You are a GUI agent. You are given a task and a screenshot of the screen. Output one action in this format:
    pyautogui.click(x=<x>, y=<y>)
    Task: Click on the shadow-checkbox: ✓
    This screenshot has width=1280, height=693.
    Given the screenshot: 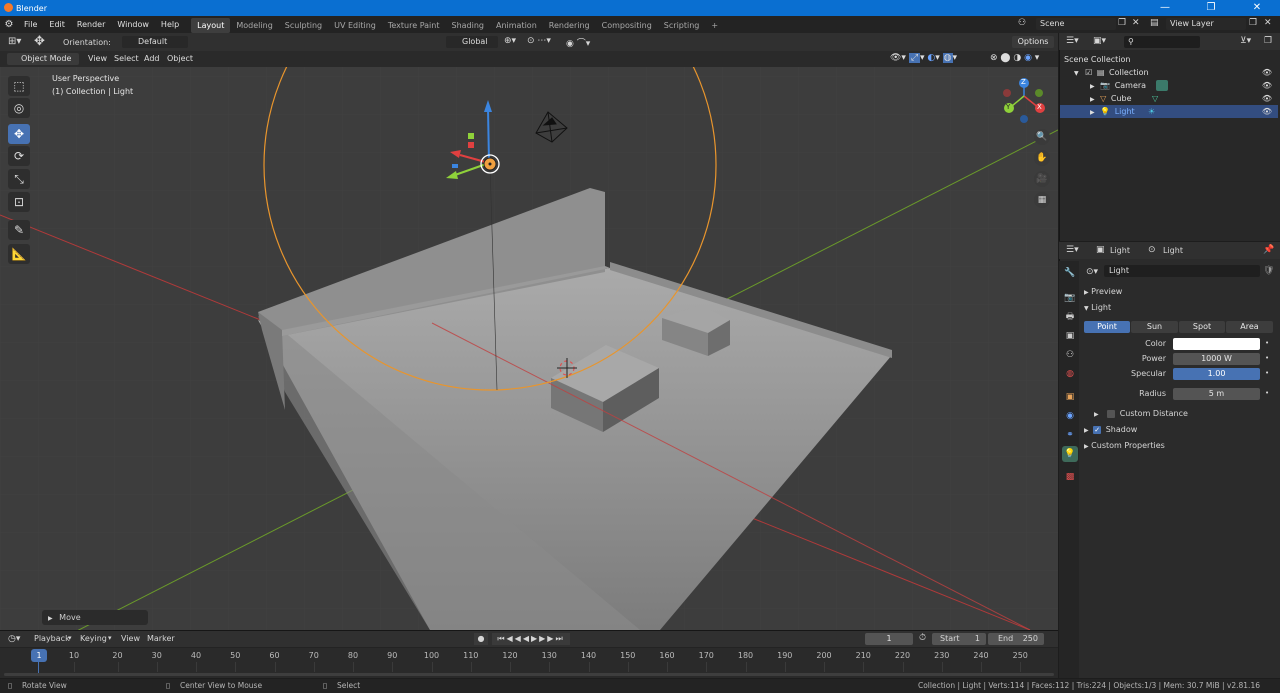 What is the action you would take?
    pyautogui.click(x=1097, y=429)
    